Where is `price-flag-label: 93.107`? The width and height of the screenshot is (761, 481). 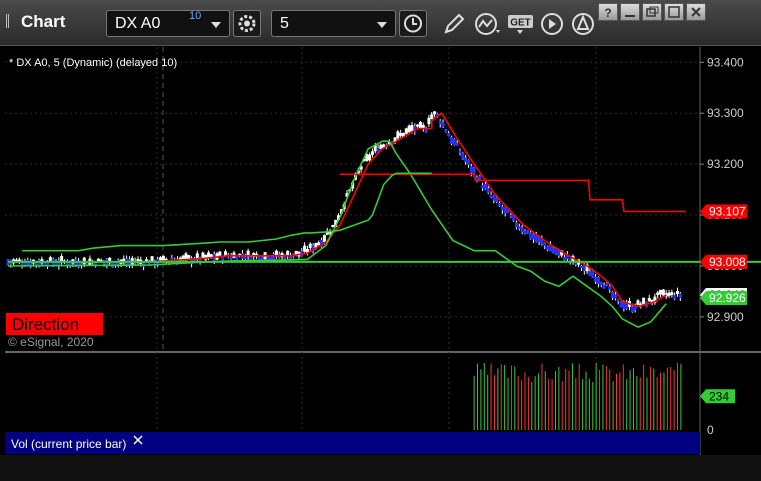
price-flag-label: 93.107 is located at coordinates (727, 211).